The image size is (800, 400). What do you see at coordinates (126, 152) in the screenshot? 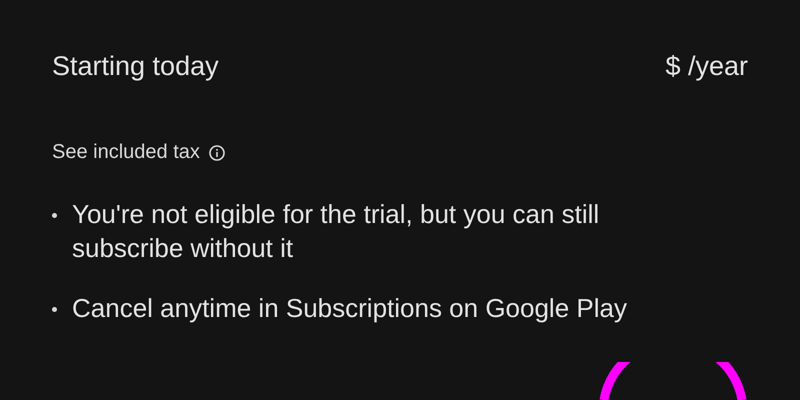
I see `tax-link: See included tax` at bounding box center [126, 152].